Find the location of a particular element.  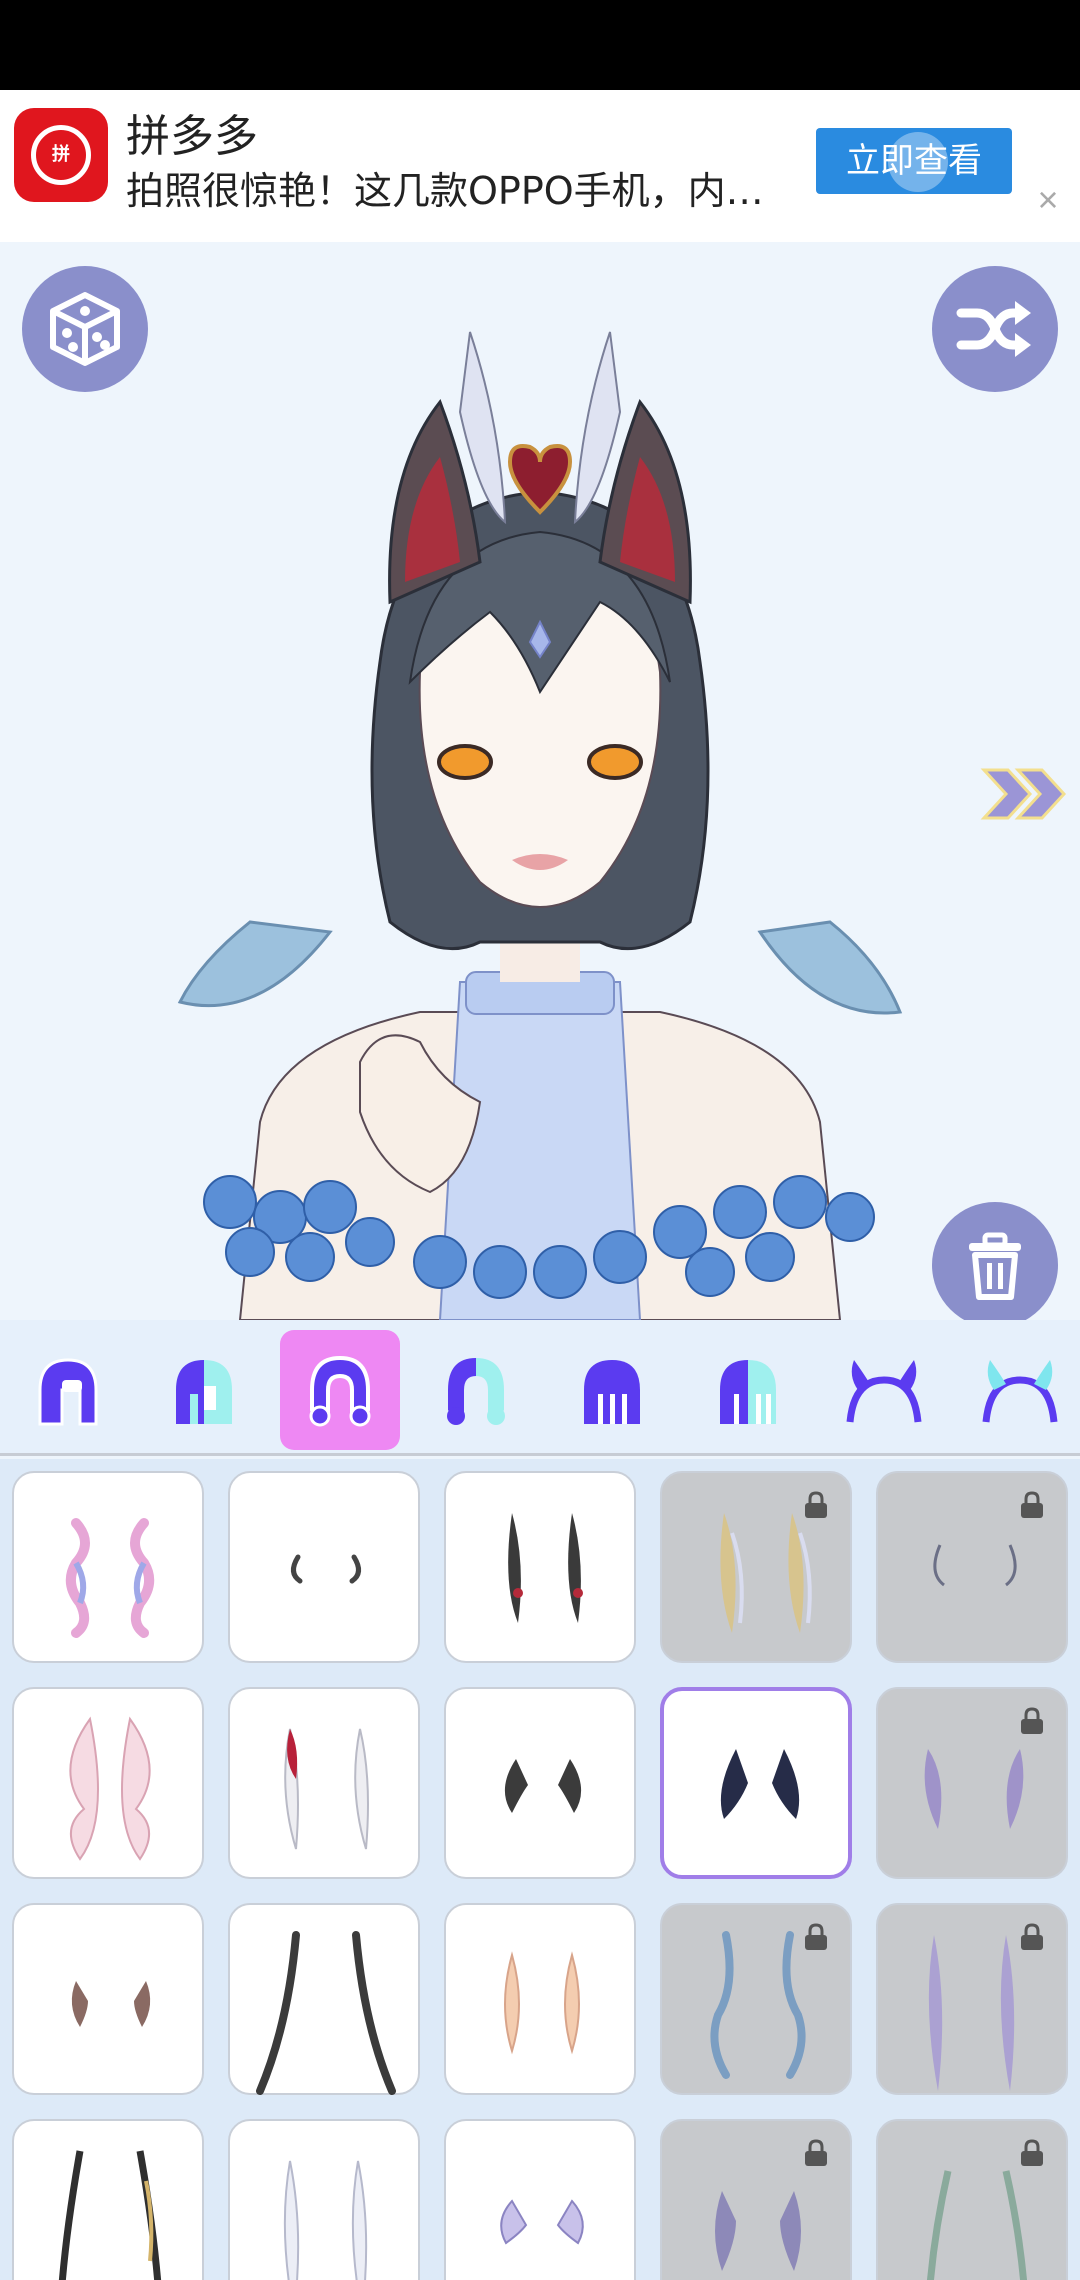

hair-bangs-two-tone-icon is located at coordinates (748, 1392).